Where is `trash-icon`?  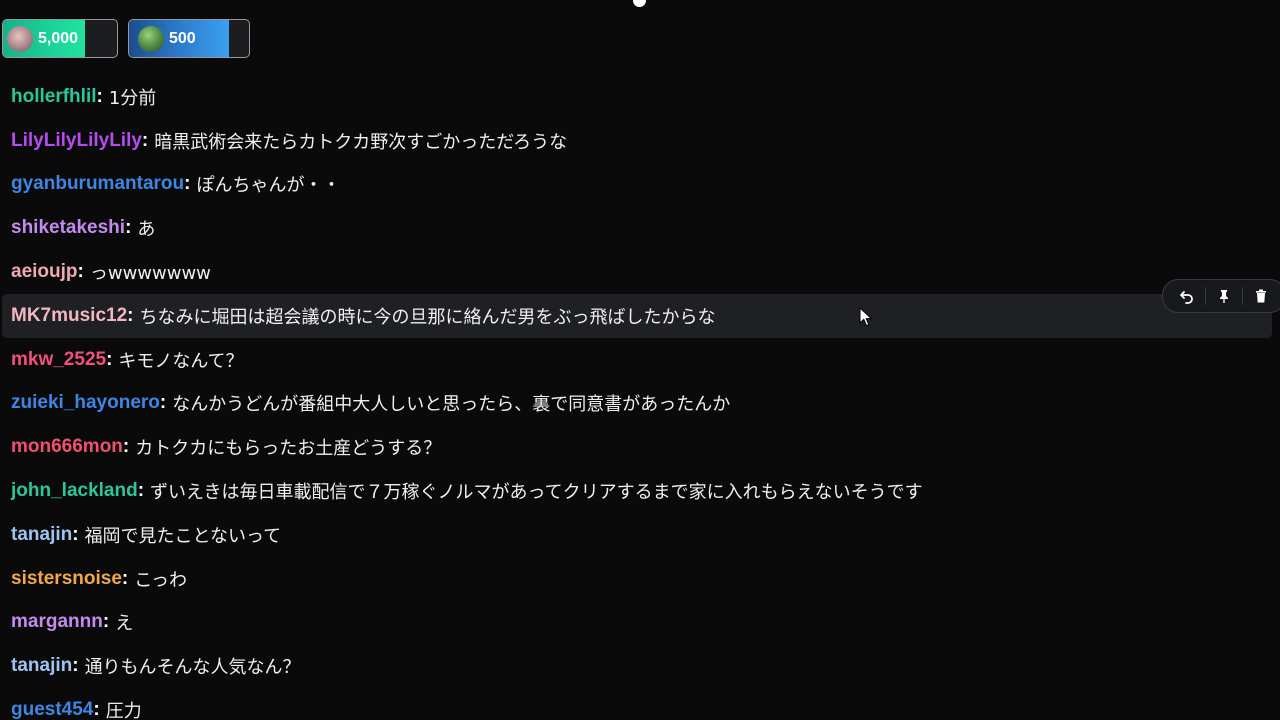 trash-icon is located at coordinates (1261, 296).